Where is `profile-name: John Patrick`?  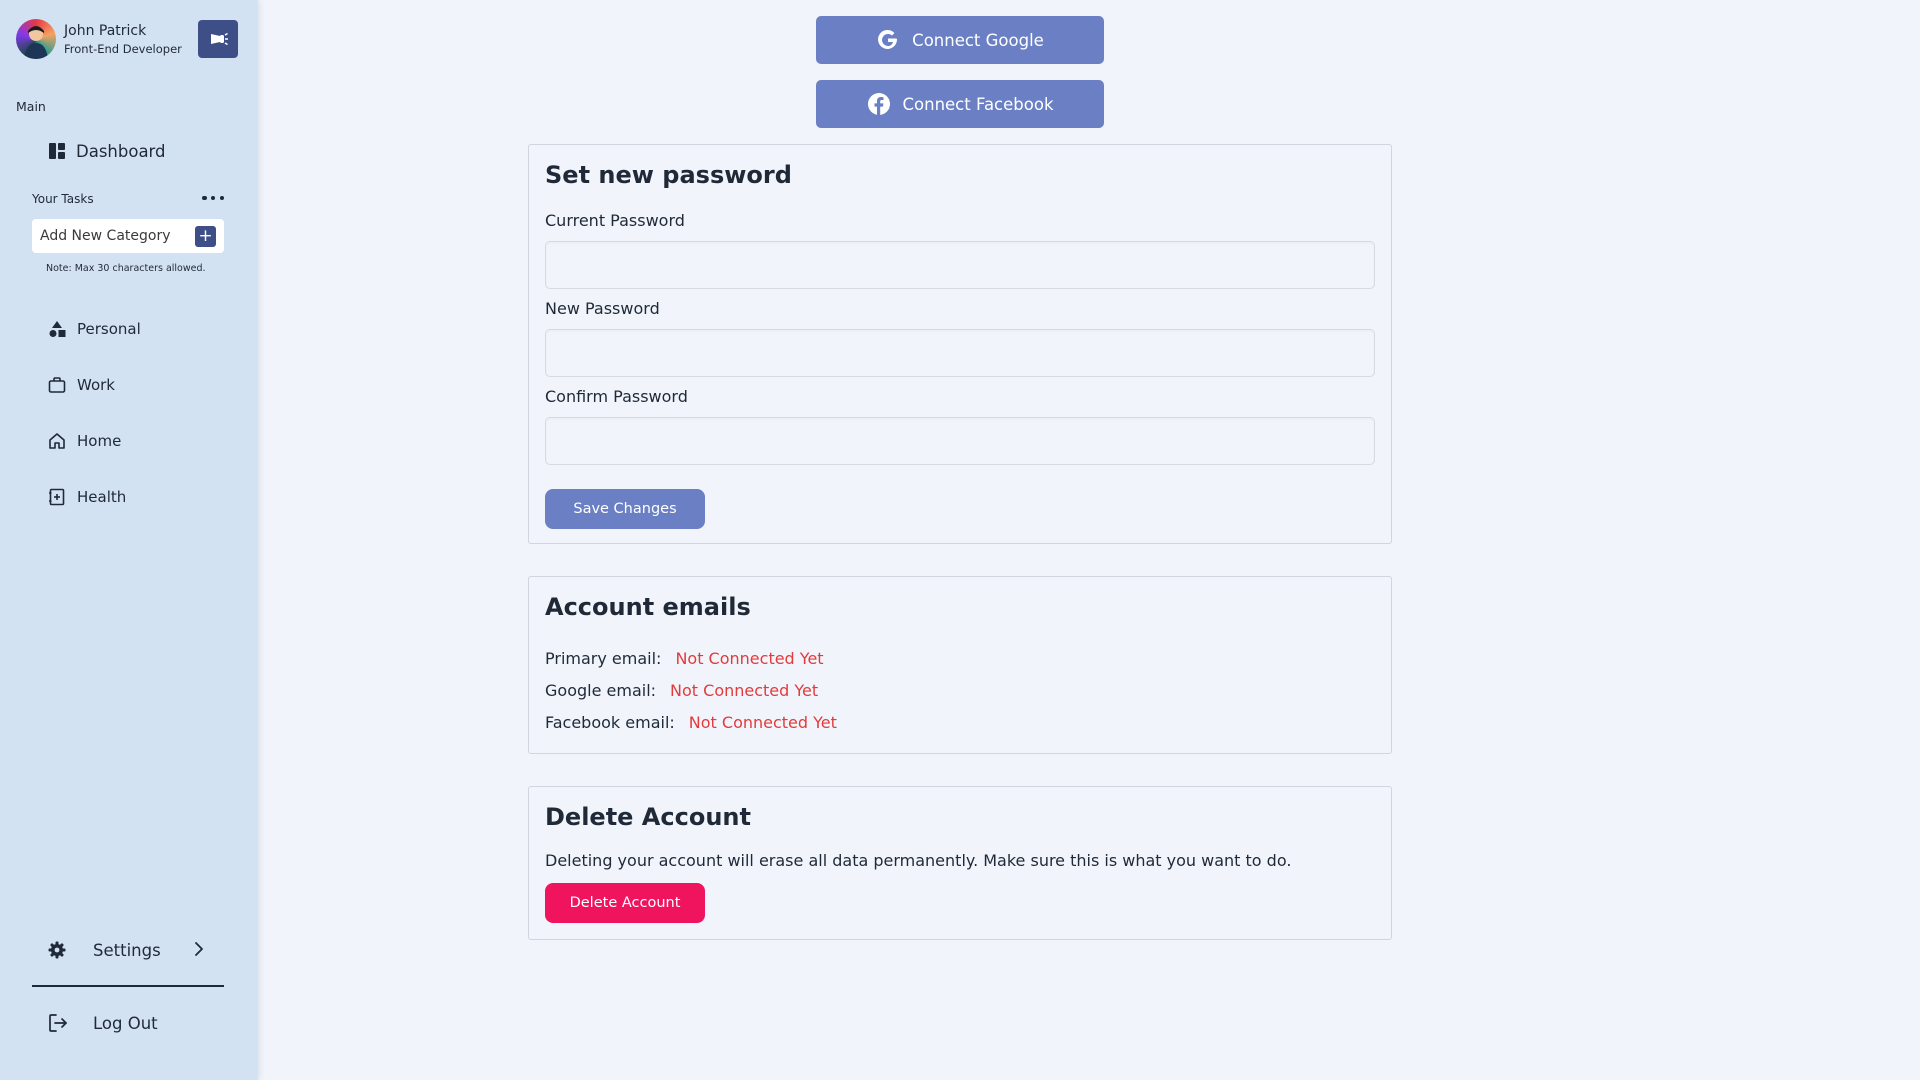 profile-name: John Patrick is located at coordinates (105, 31).